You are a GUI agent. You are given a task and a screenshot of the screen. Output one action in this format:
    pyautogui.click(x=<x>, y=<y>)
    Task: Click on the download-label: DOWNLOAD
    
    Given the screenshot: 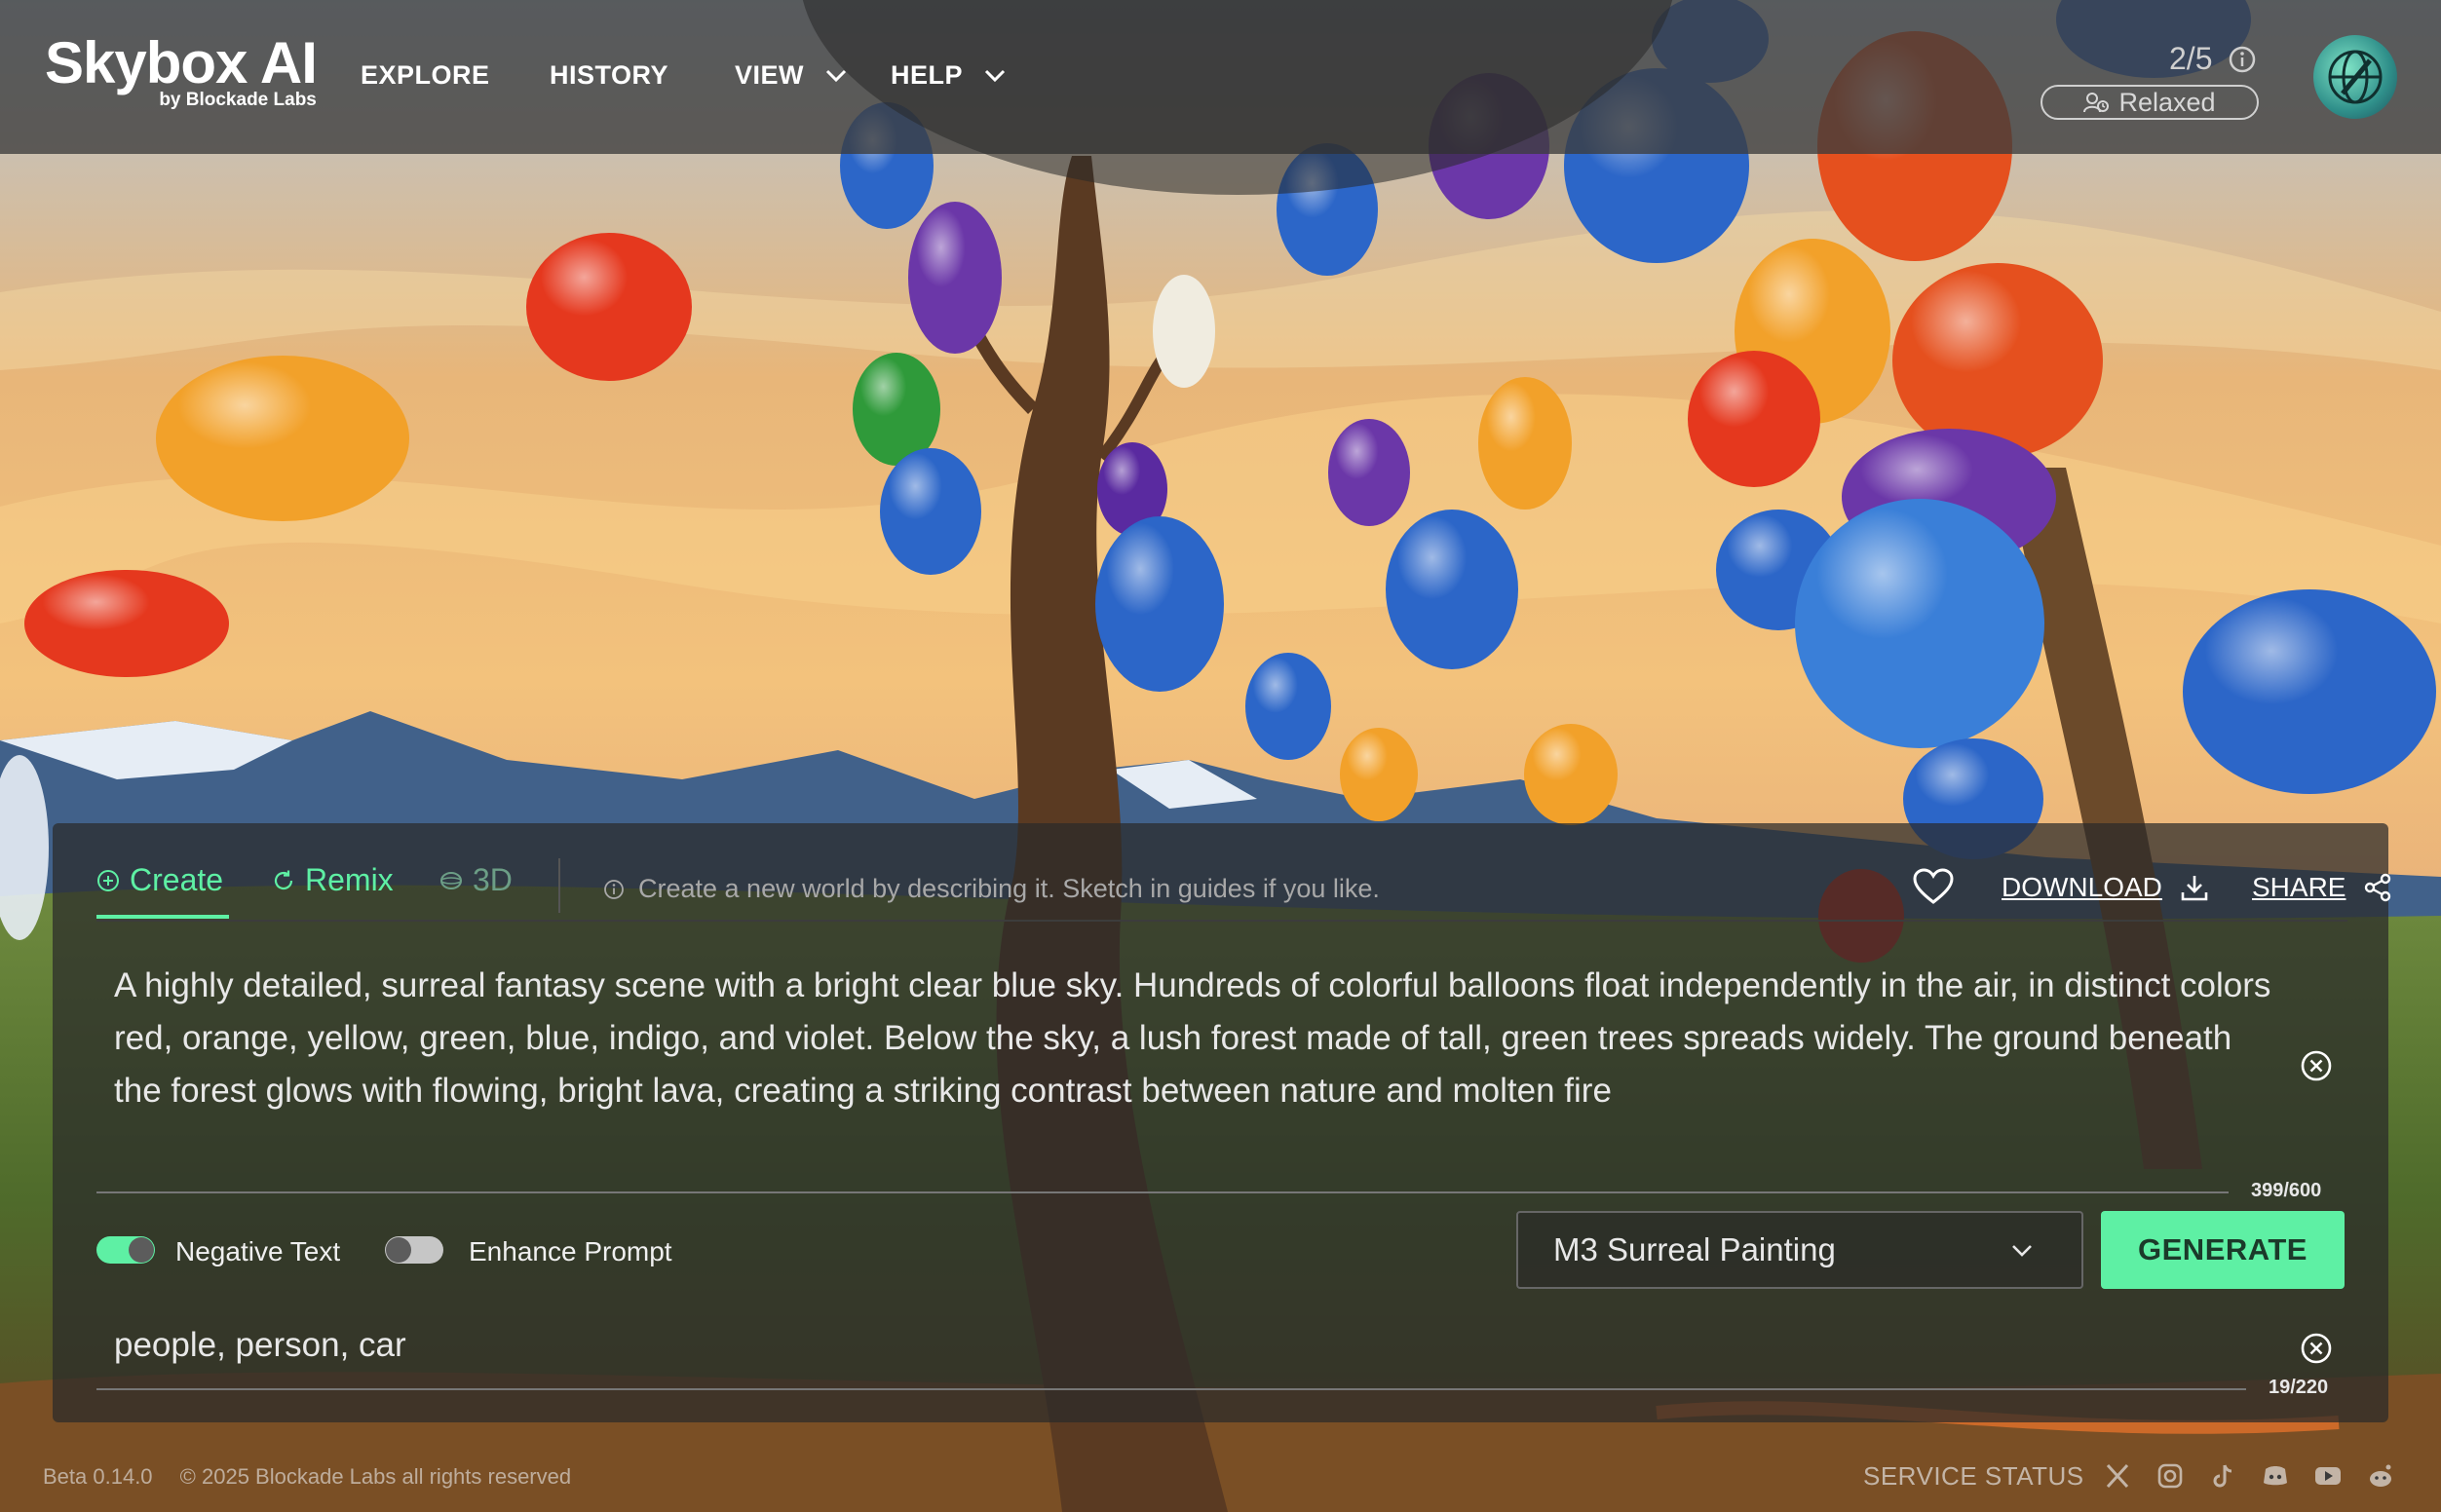 What is the action you would take?
    pyautogui.click(x=2082, y=887)
    